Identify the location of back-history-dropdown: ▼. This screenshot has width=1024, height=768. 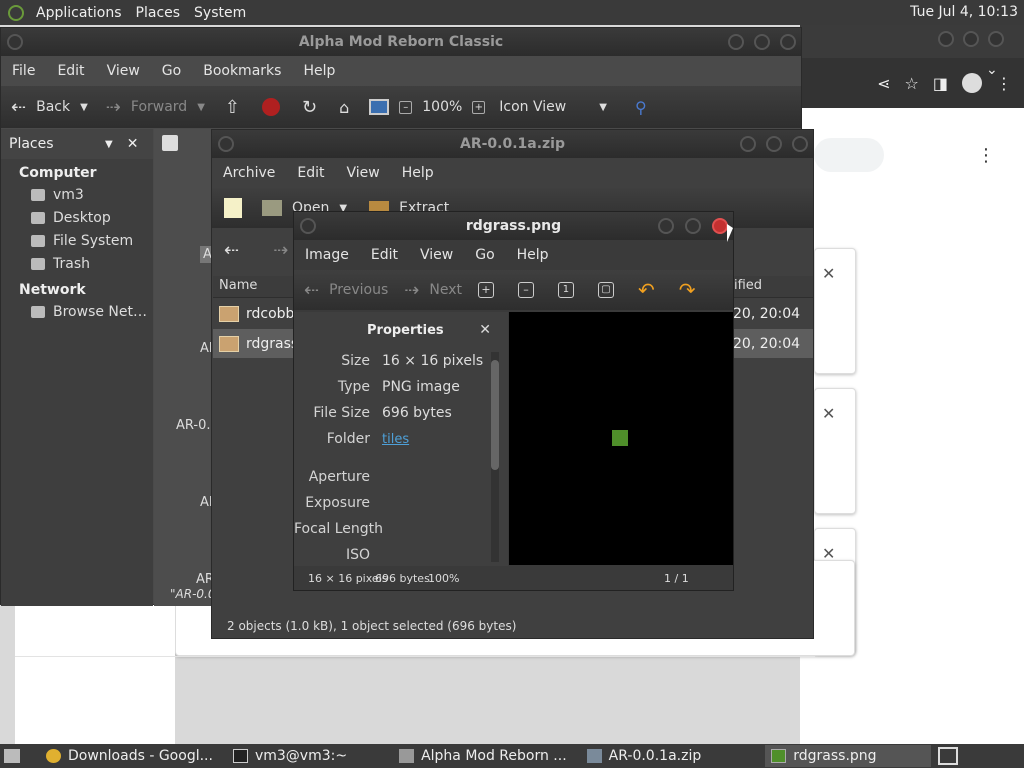
(84, 107).